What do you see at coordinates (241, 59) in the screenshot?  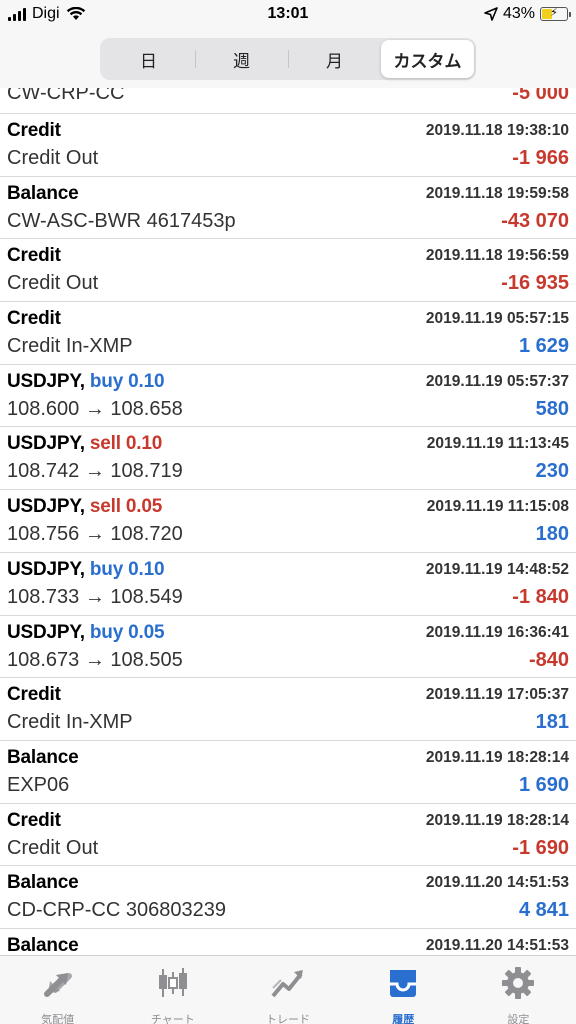 I see `segment-2: 週` at bounding box center [241, 59].